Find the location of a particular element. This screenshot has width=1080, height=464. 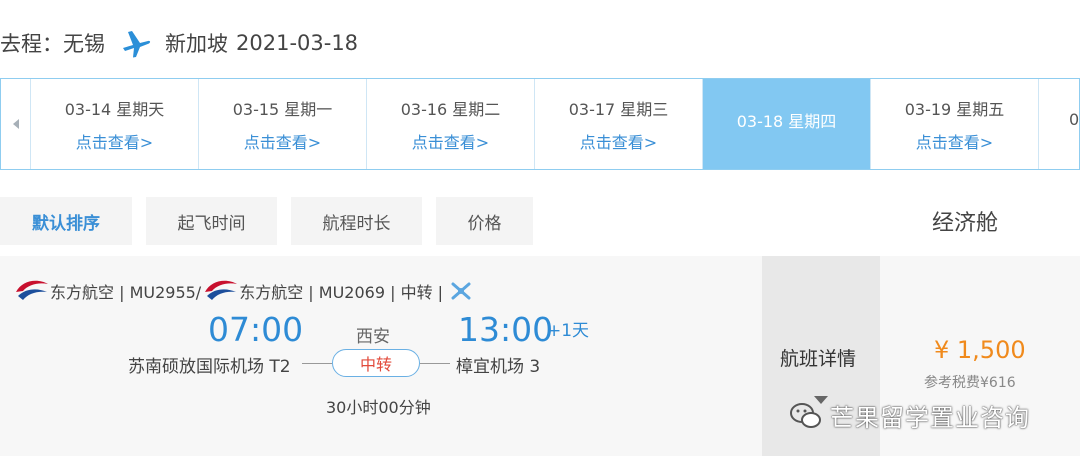

airline-segment-1: 东方航空 | MU2955/ is located at coordinates (126, 292).